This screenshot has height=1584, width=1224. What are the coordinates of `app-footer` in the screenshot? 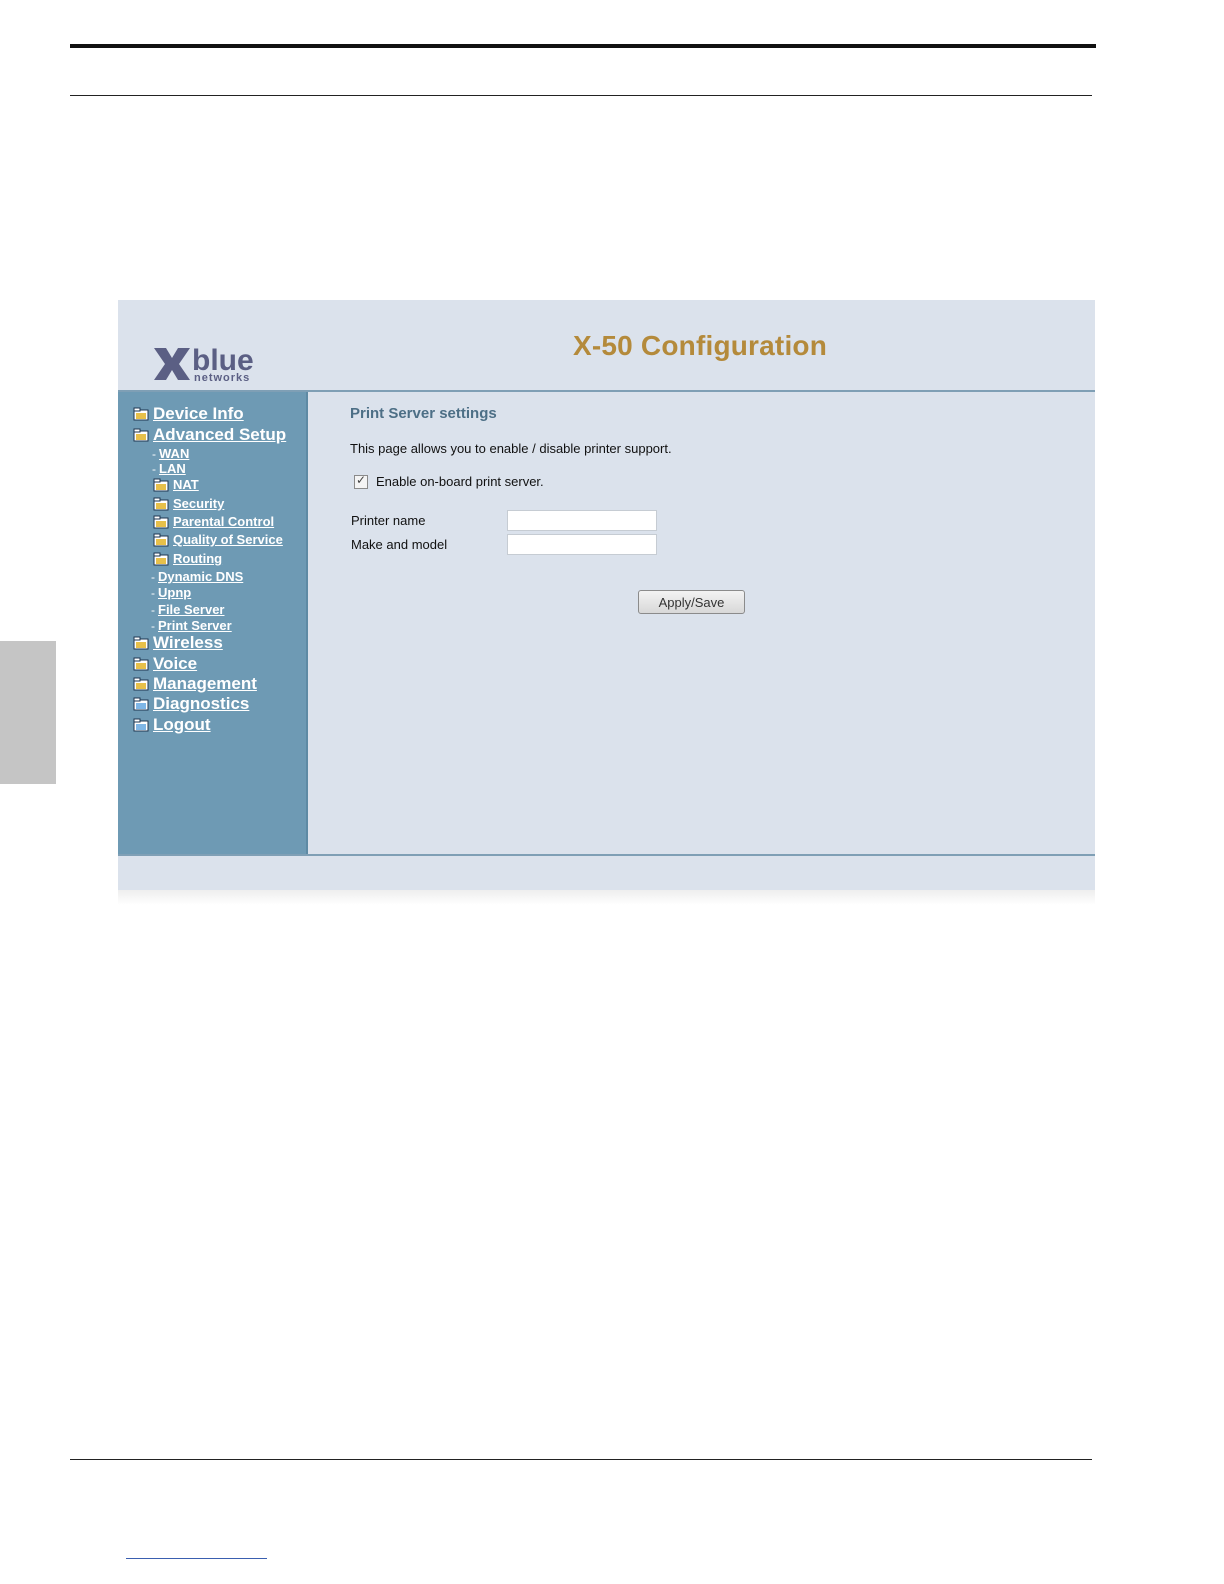 It's located at (606, 872).